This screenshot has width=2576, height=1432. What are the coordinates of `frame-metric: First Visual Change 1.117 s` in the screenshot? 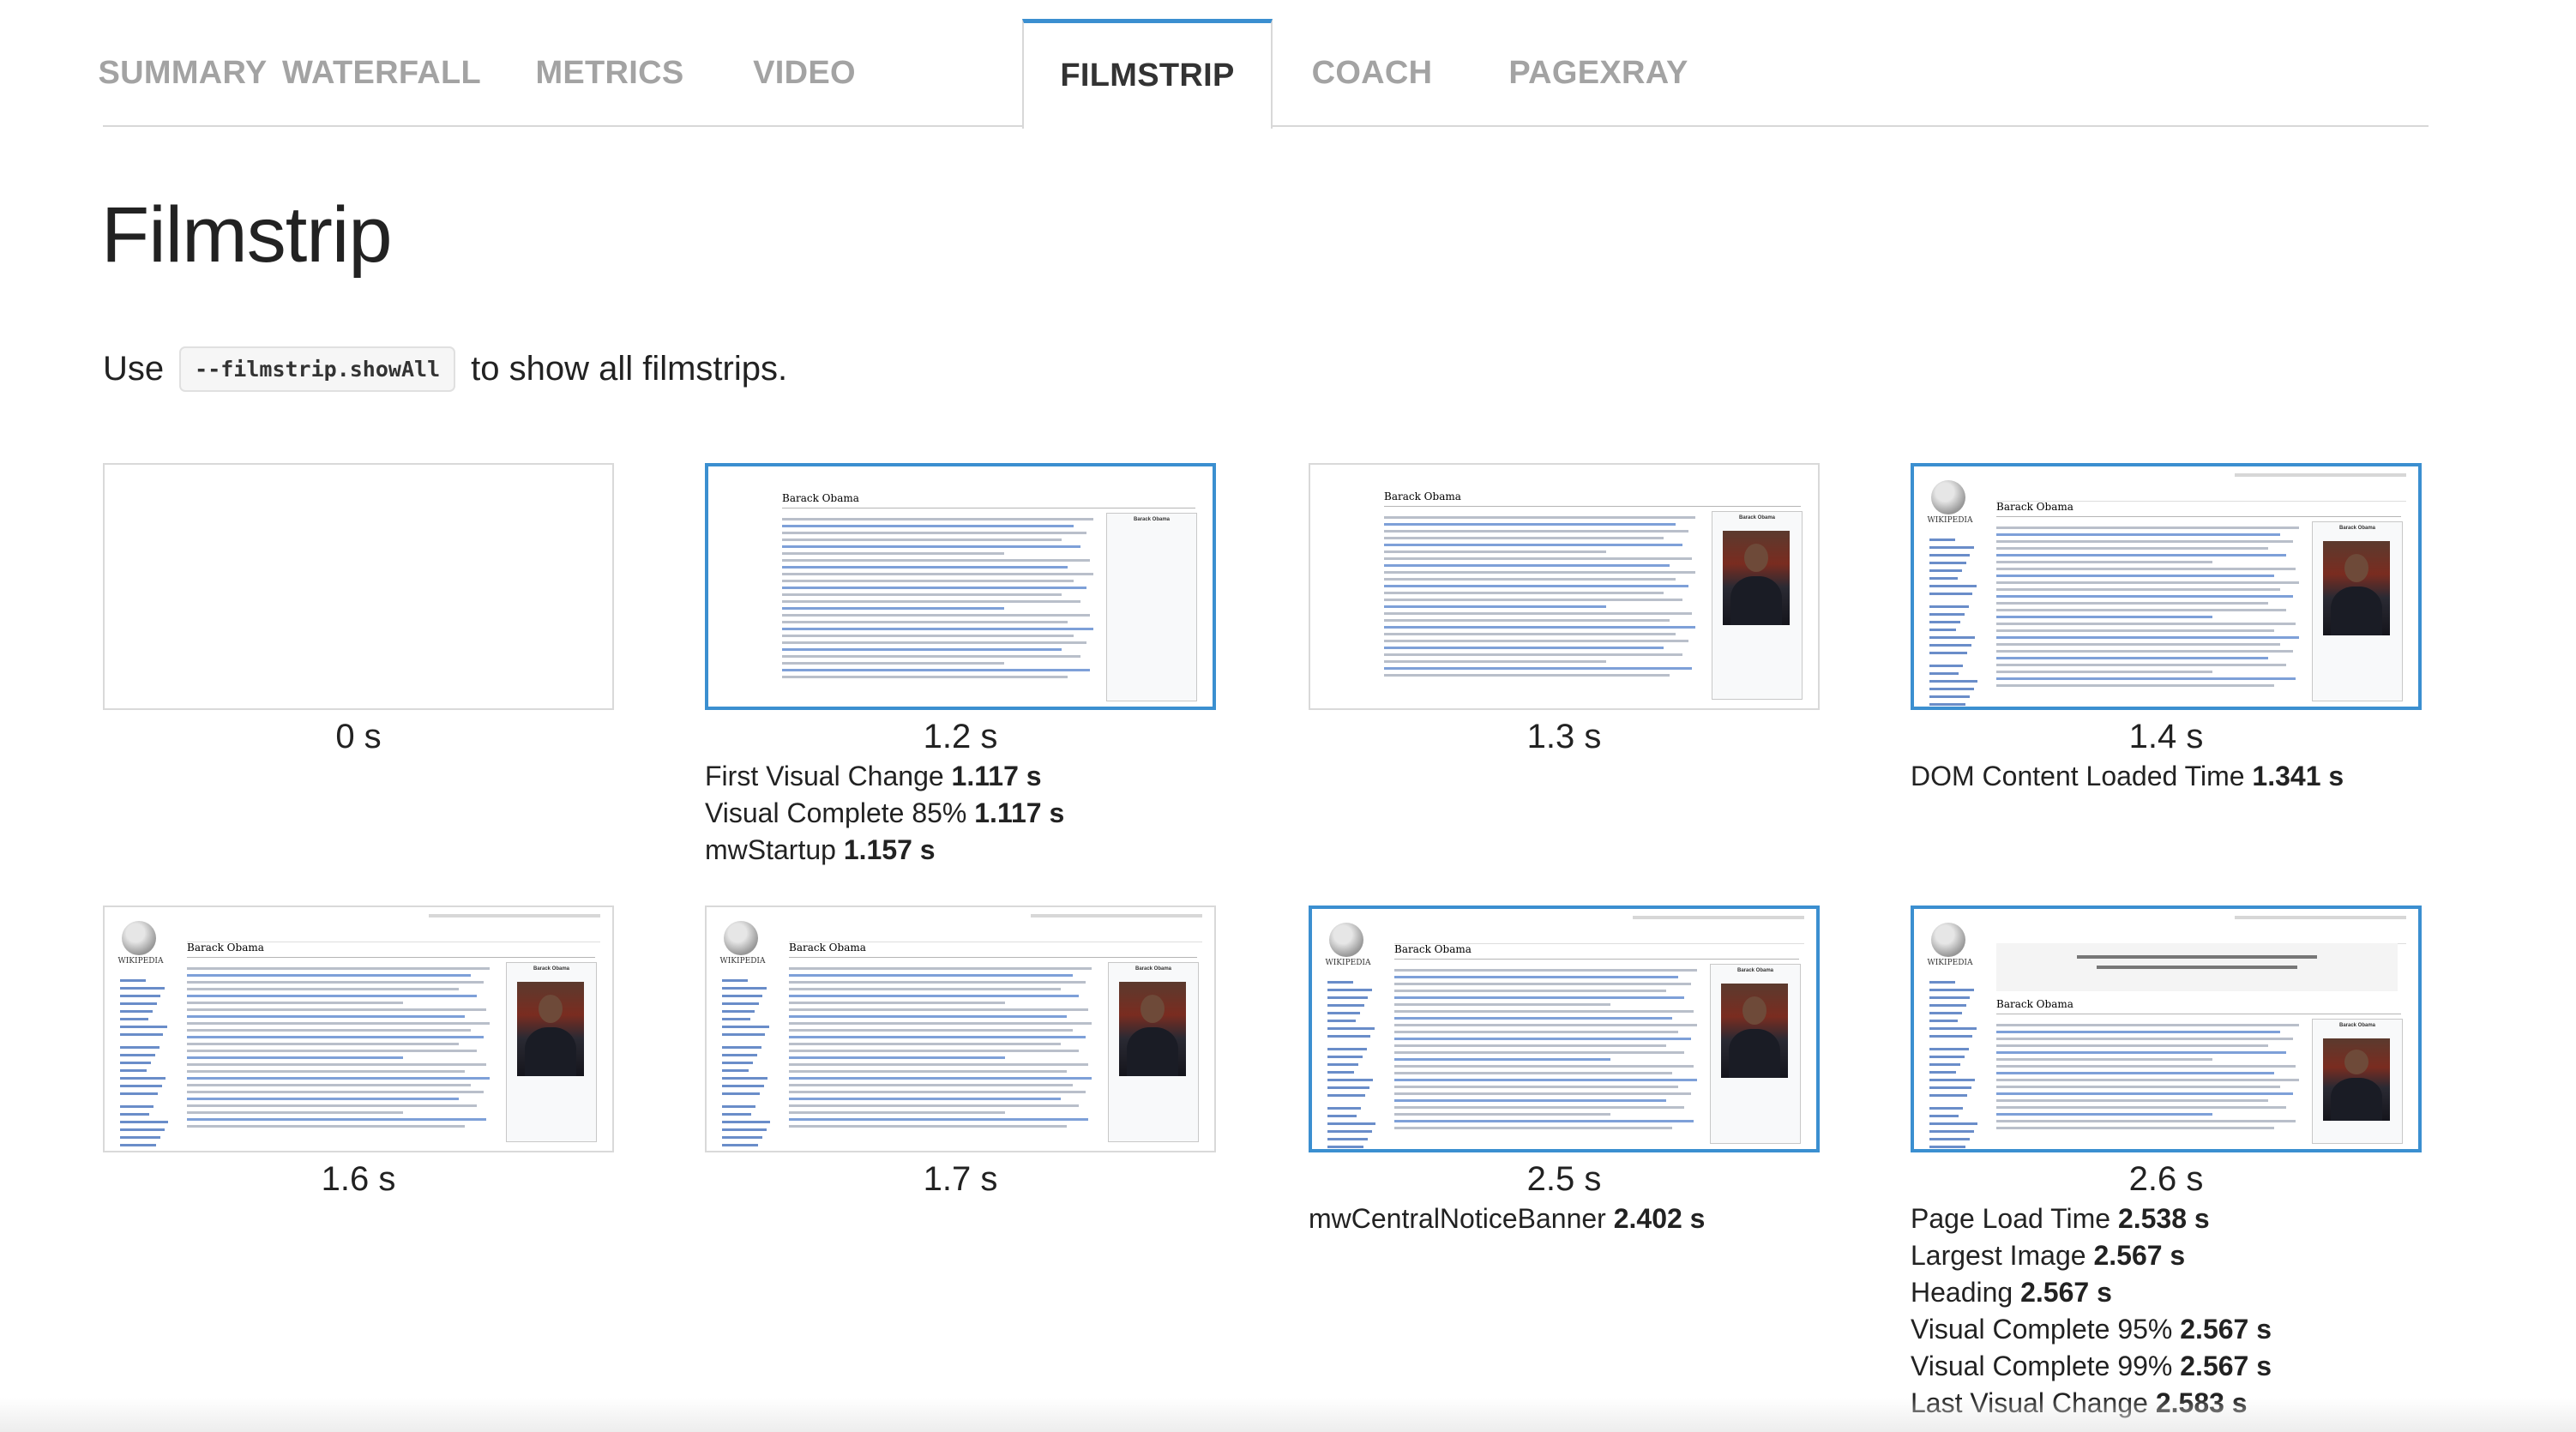 It's located at (960, 776).